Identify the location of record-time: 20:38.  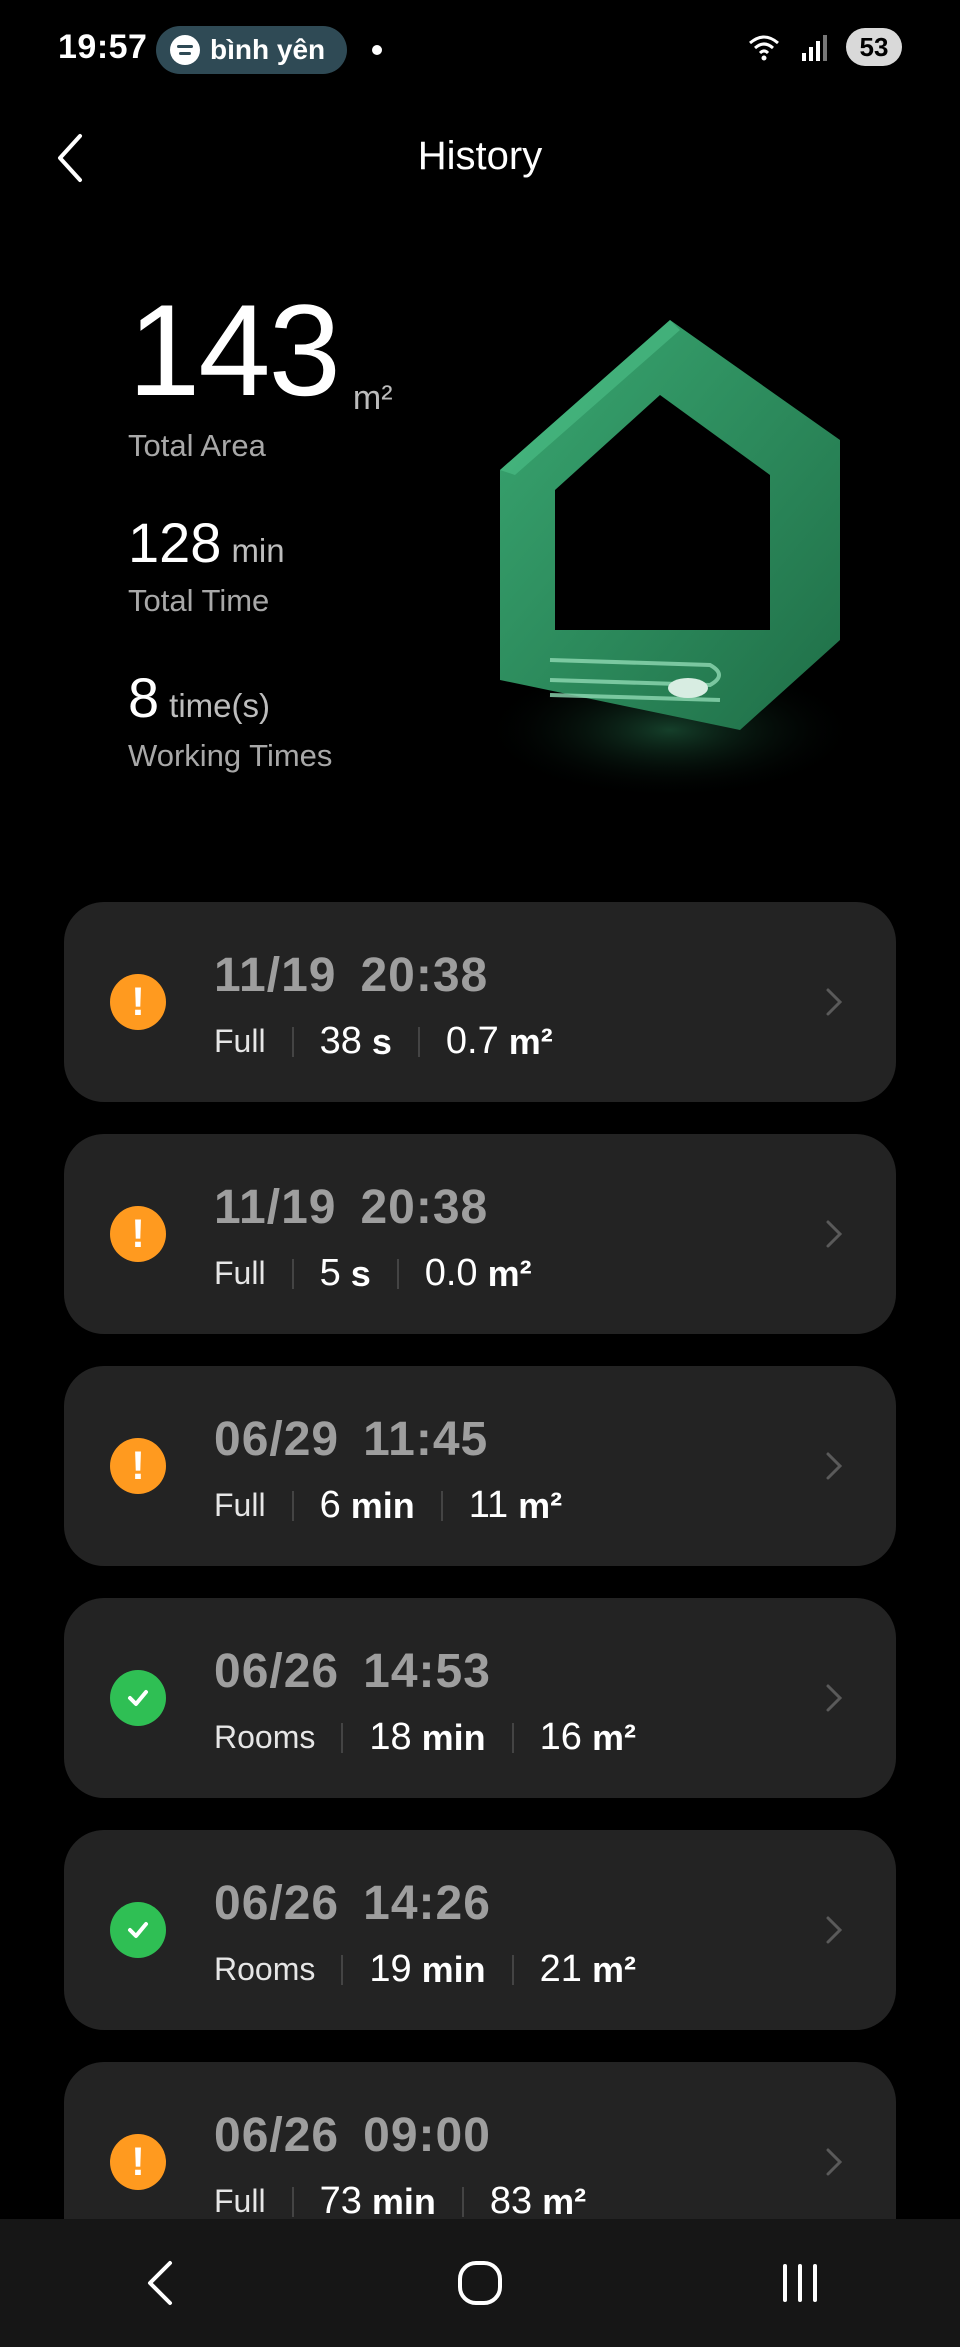
(424, 1207).